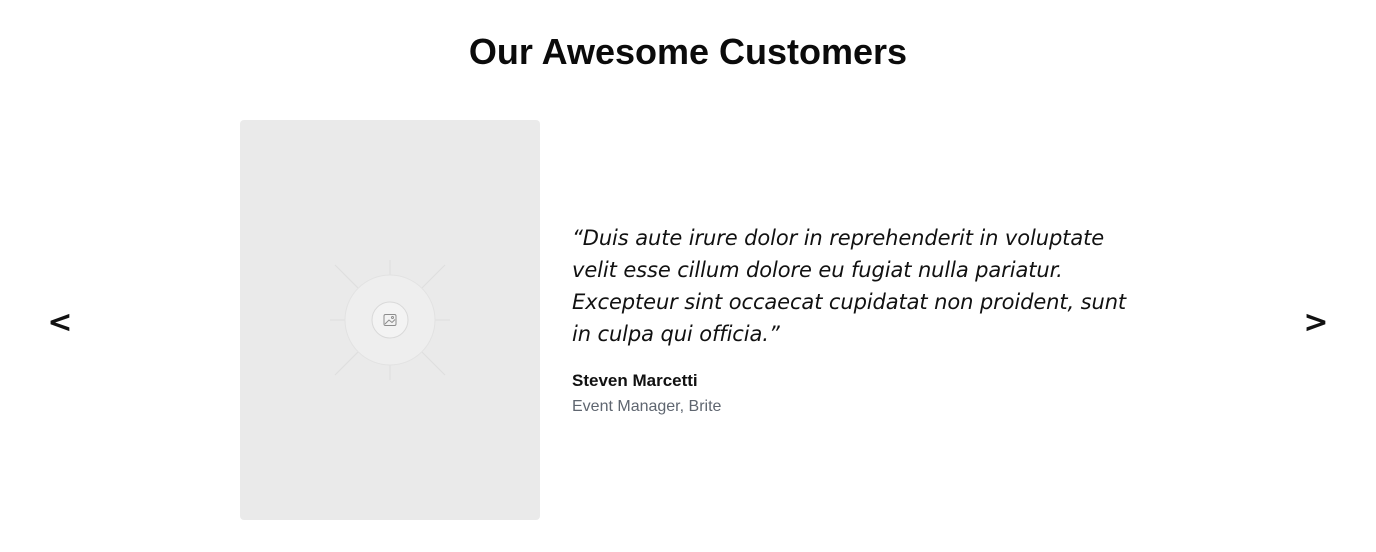 The image size is (1376, 552). What do you see at coordinates (1316, 322) in the screenshot?
I see `carousel-next-button: >` at bounding box center [1316, 322].